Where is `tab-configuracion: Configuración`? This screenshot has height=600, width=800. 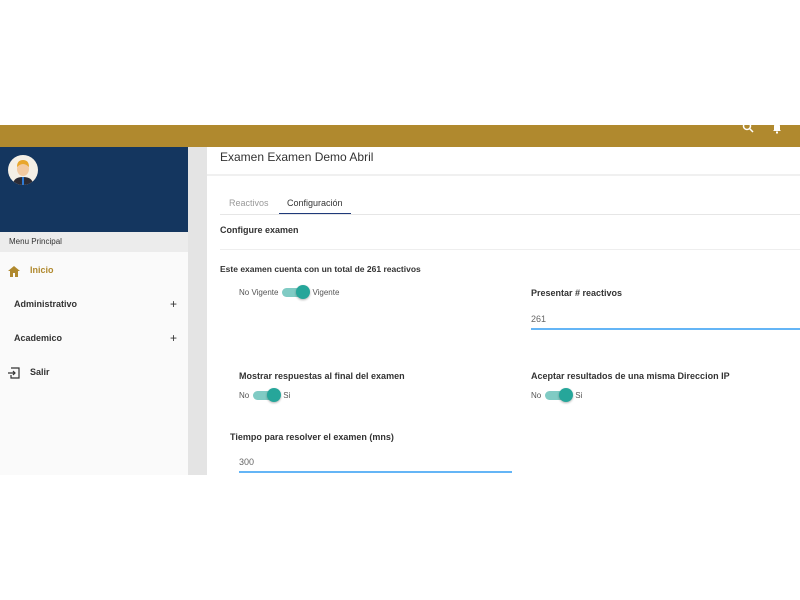 tab-configuracion: Configuración is located at coordinates (315, 206).